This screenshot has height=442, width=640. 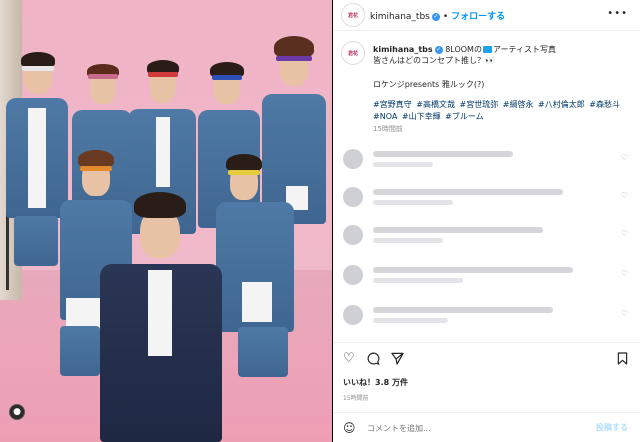 What do you see at coordinates (479, 104) in the screenshot?
I see `hashtag-link: #宮世琉弥` at bounding box center [479, 104].